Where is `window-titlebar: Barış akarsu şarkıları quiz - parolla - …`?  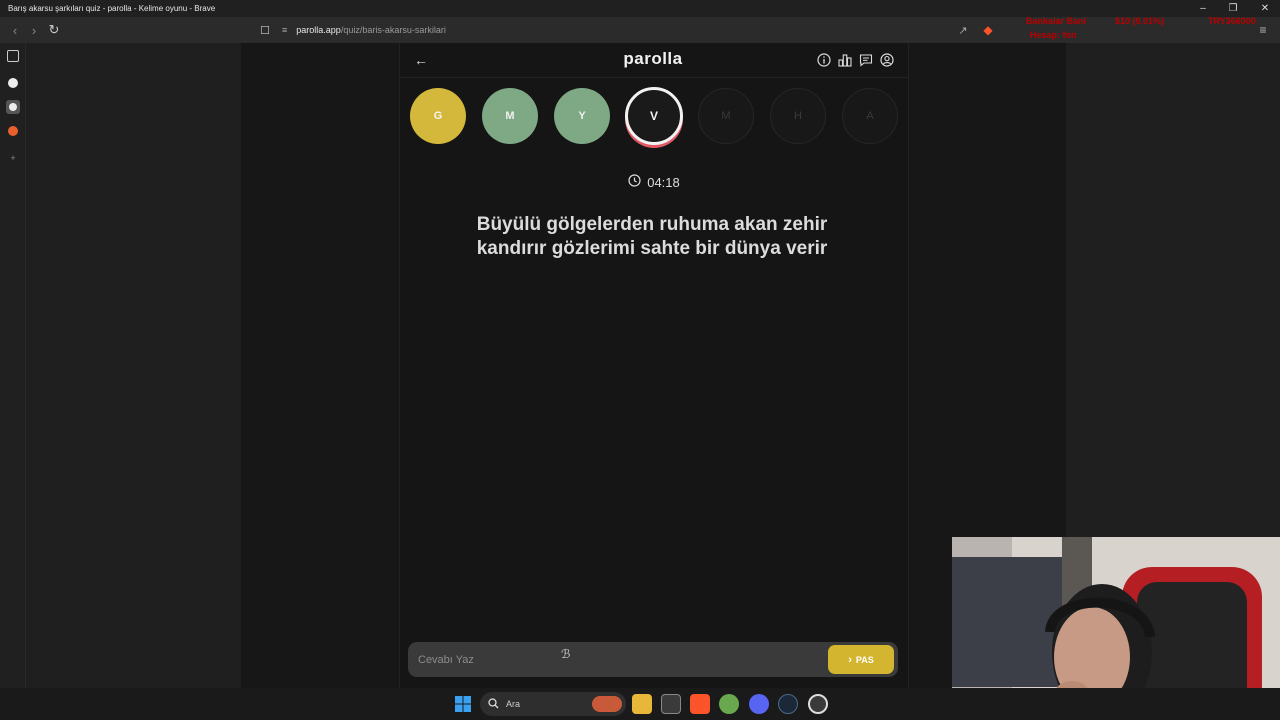
window-titlebar: Barış akarsu şarkıları quiz - parolla - … is located at coordinates (640, 8).